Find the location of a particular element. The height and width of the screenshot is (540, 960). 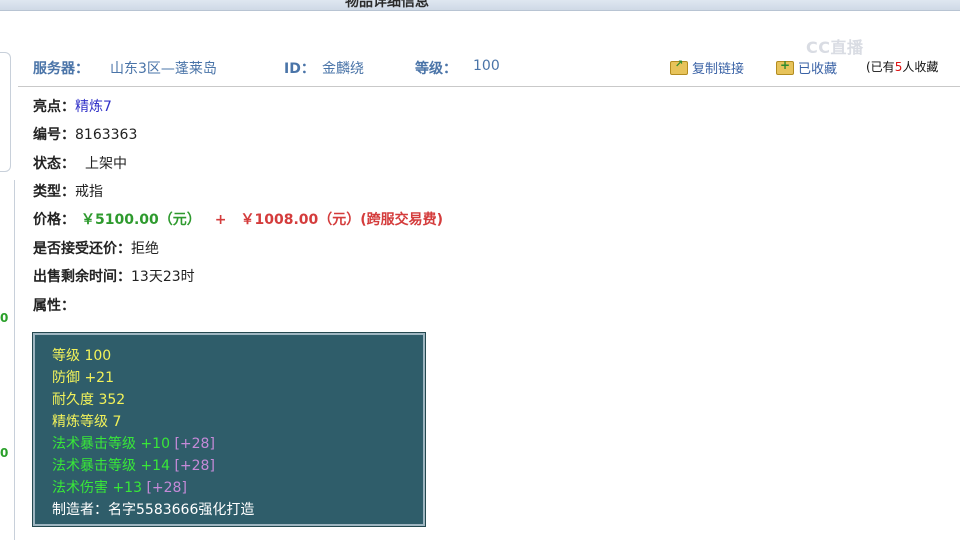

type-row: 类型：戒指 is located at coordinates (68, 192).